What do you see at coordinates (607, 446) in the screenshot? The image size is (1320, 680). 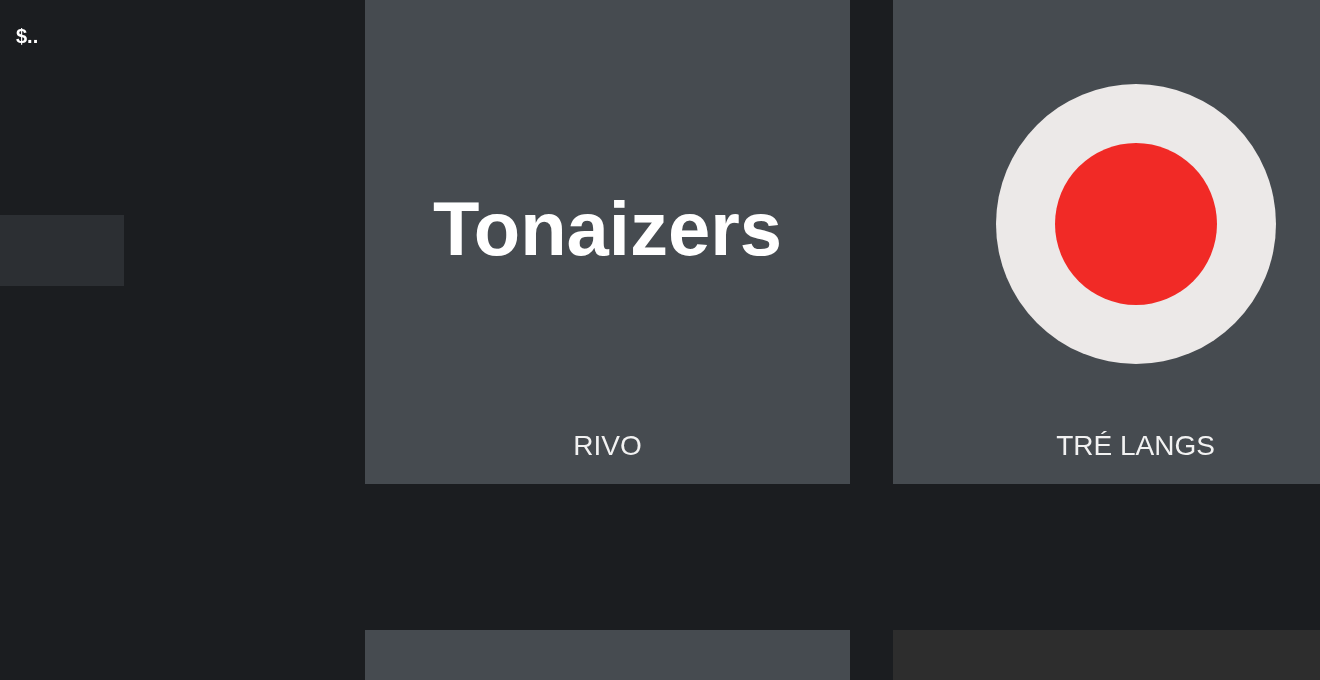 I see `tile-label: RIVO` at bounding box center [607, 446].